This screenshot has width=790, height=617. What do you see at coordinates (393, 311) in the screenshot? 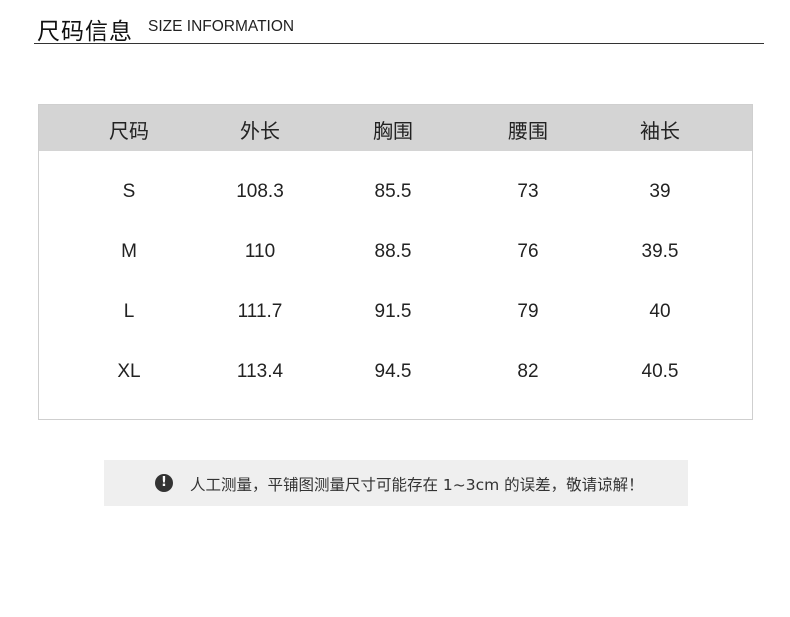
I see `table-cell: 91.5` at bounding box center [393, 311].